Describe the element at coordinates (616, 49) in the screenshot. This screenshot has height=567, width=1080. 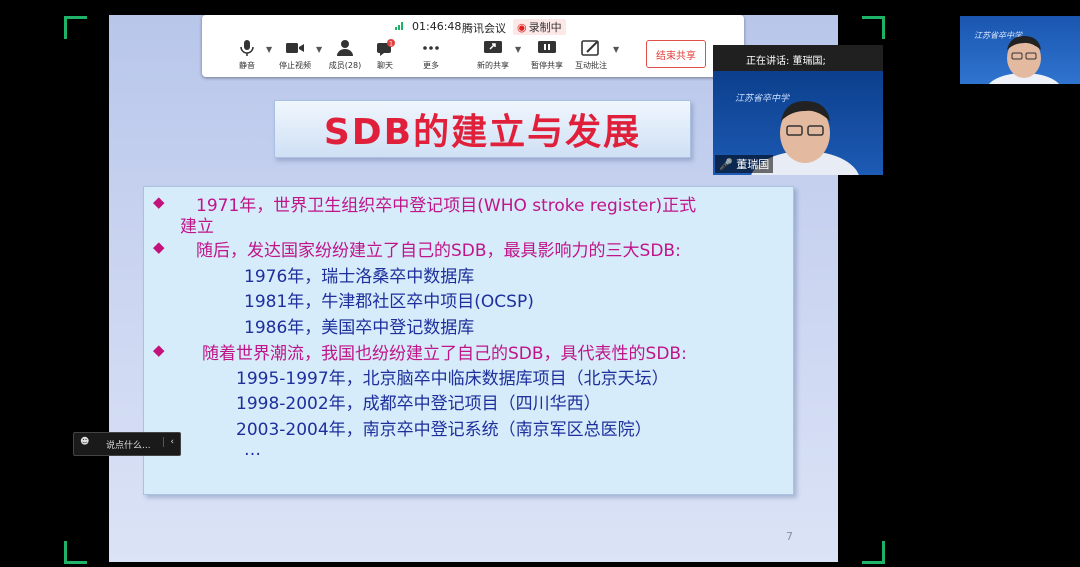
I see `annotate-options-caret: ▼` at that location.